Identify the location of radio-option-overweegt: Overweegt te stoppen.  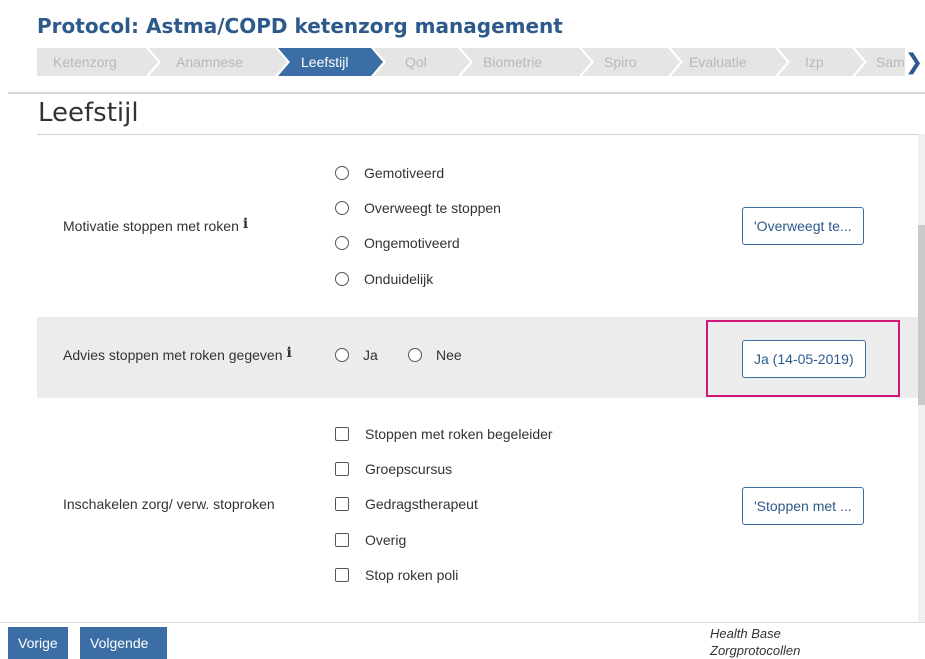
(418, 208).